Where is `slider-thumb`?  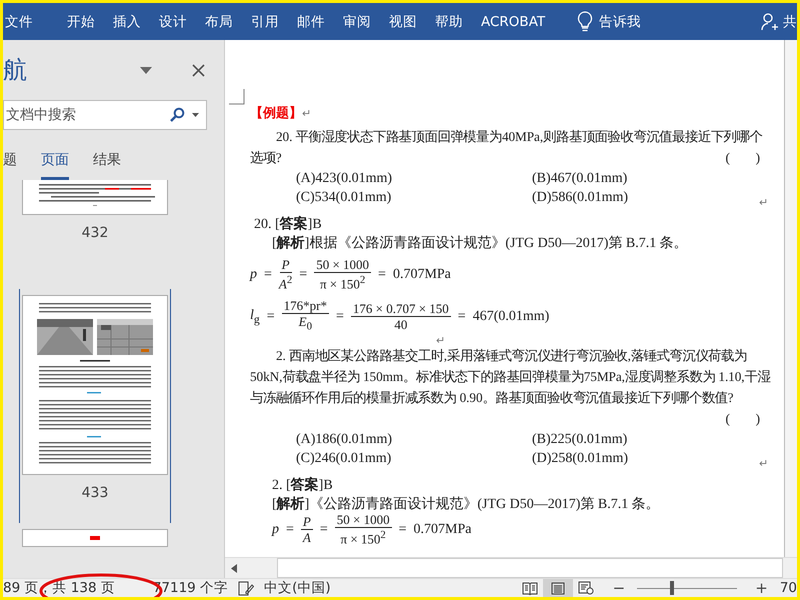 slider-thumb is located at coordinates (672, 588).